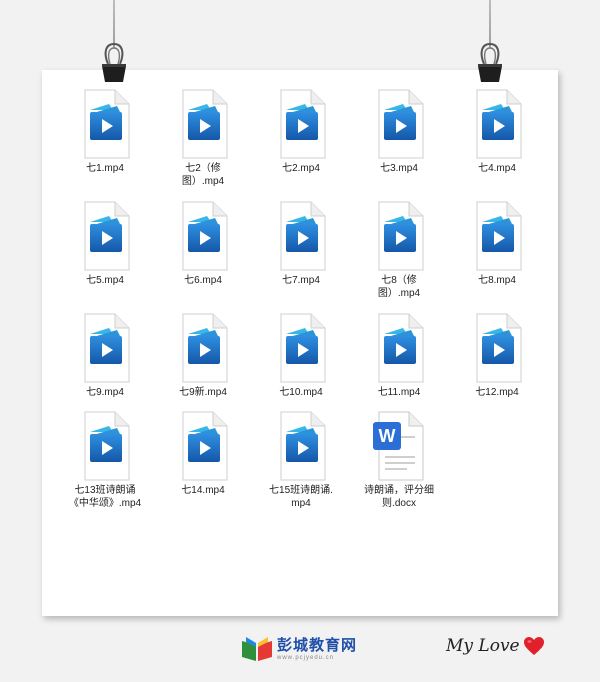 The height and width of the screenshot is (682, 600). I want to click on file-name: 七8.mp4, so click(497, 280).